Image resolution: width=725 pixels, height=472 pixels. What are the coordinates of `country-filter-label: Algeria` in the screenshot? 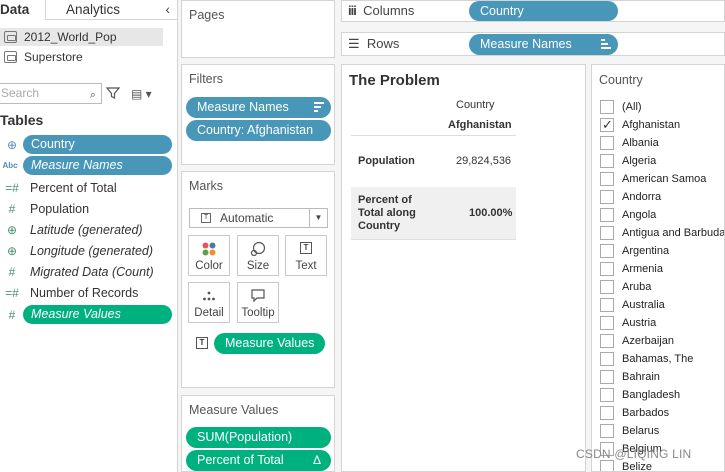 It's located at (639, 161).